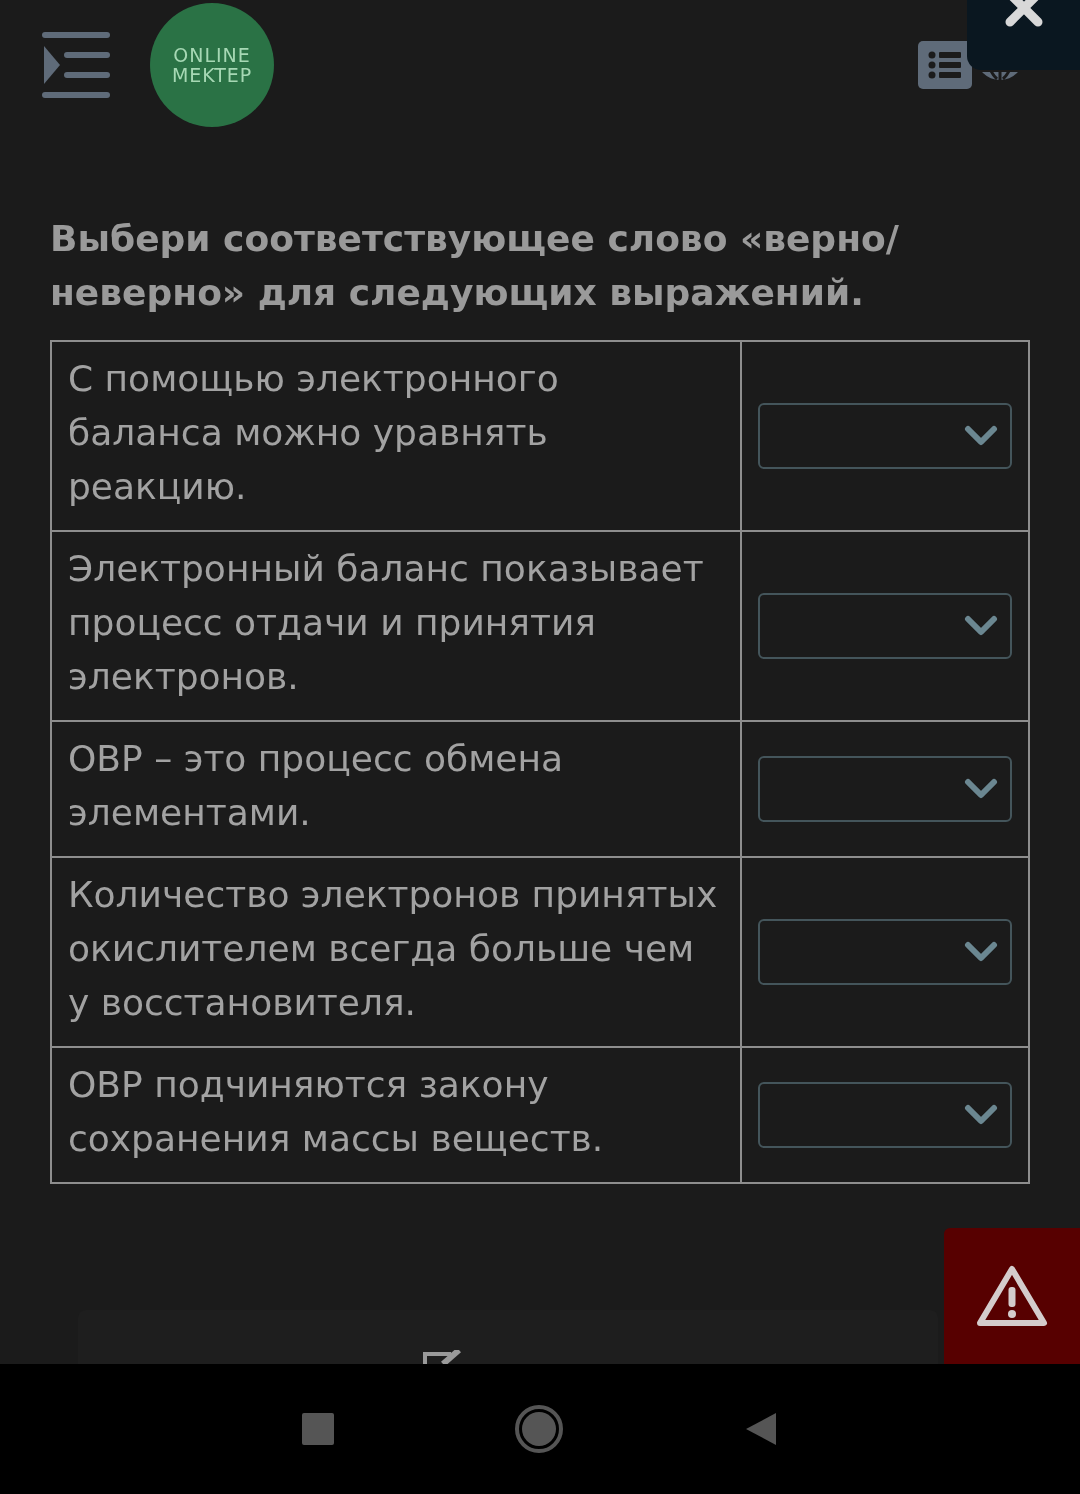  What do you see at coordinates (212, 65) in the screenshot?
I see `logo: ONLINE MEKTEP` at bounding box center [212, 65].